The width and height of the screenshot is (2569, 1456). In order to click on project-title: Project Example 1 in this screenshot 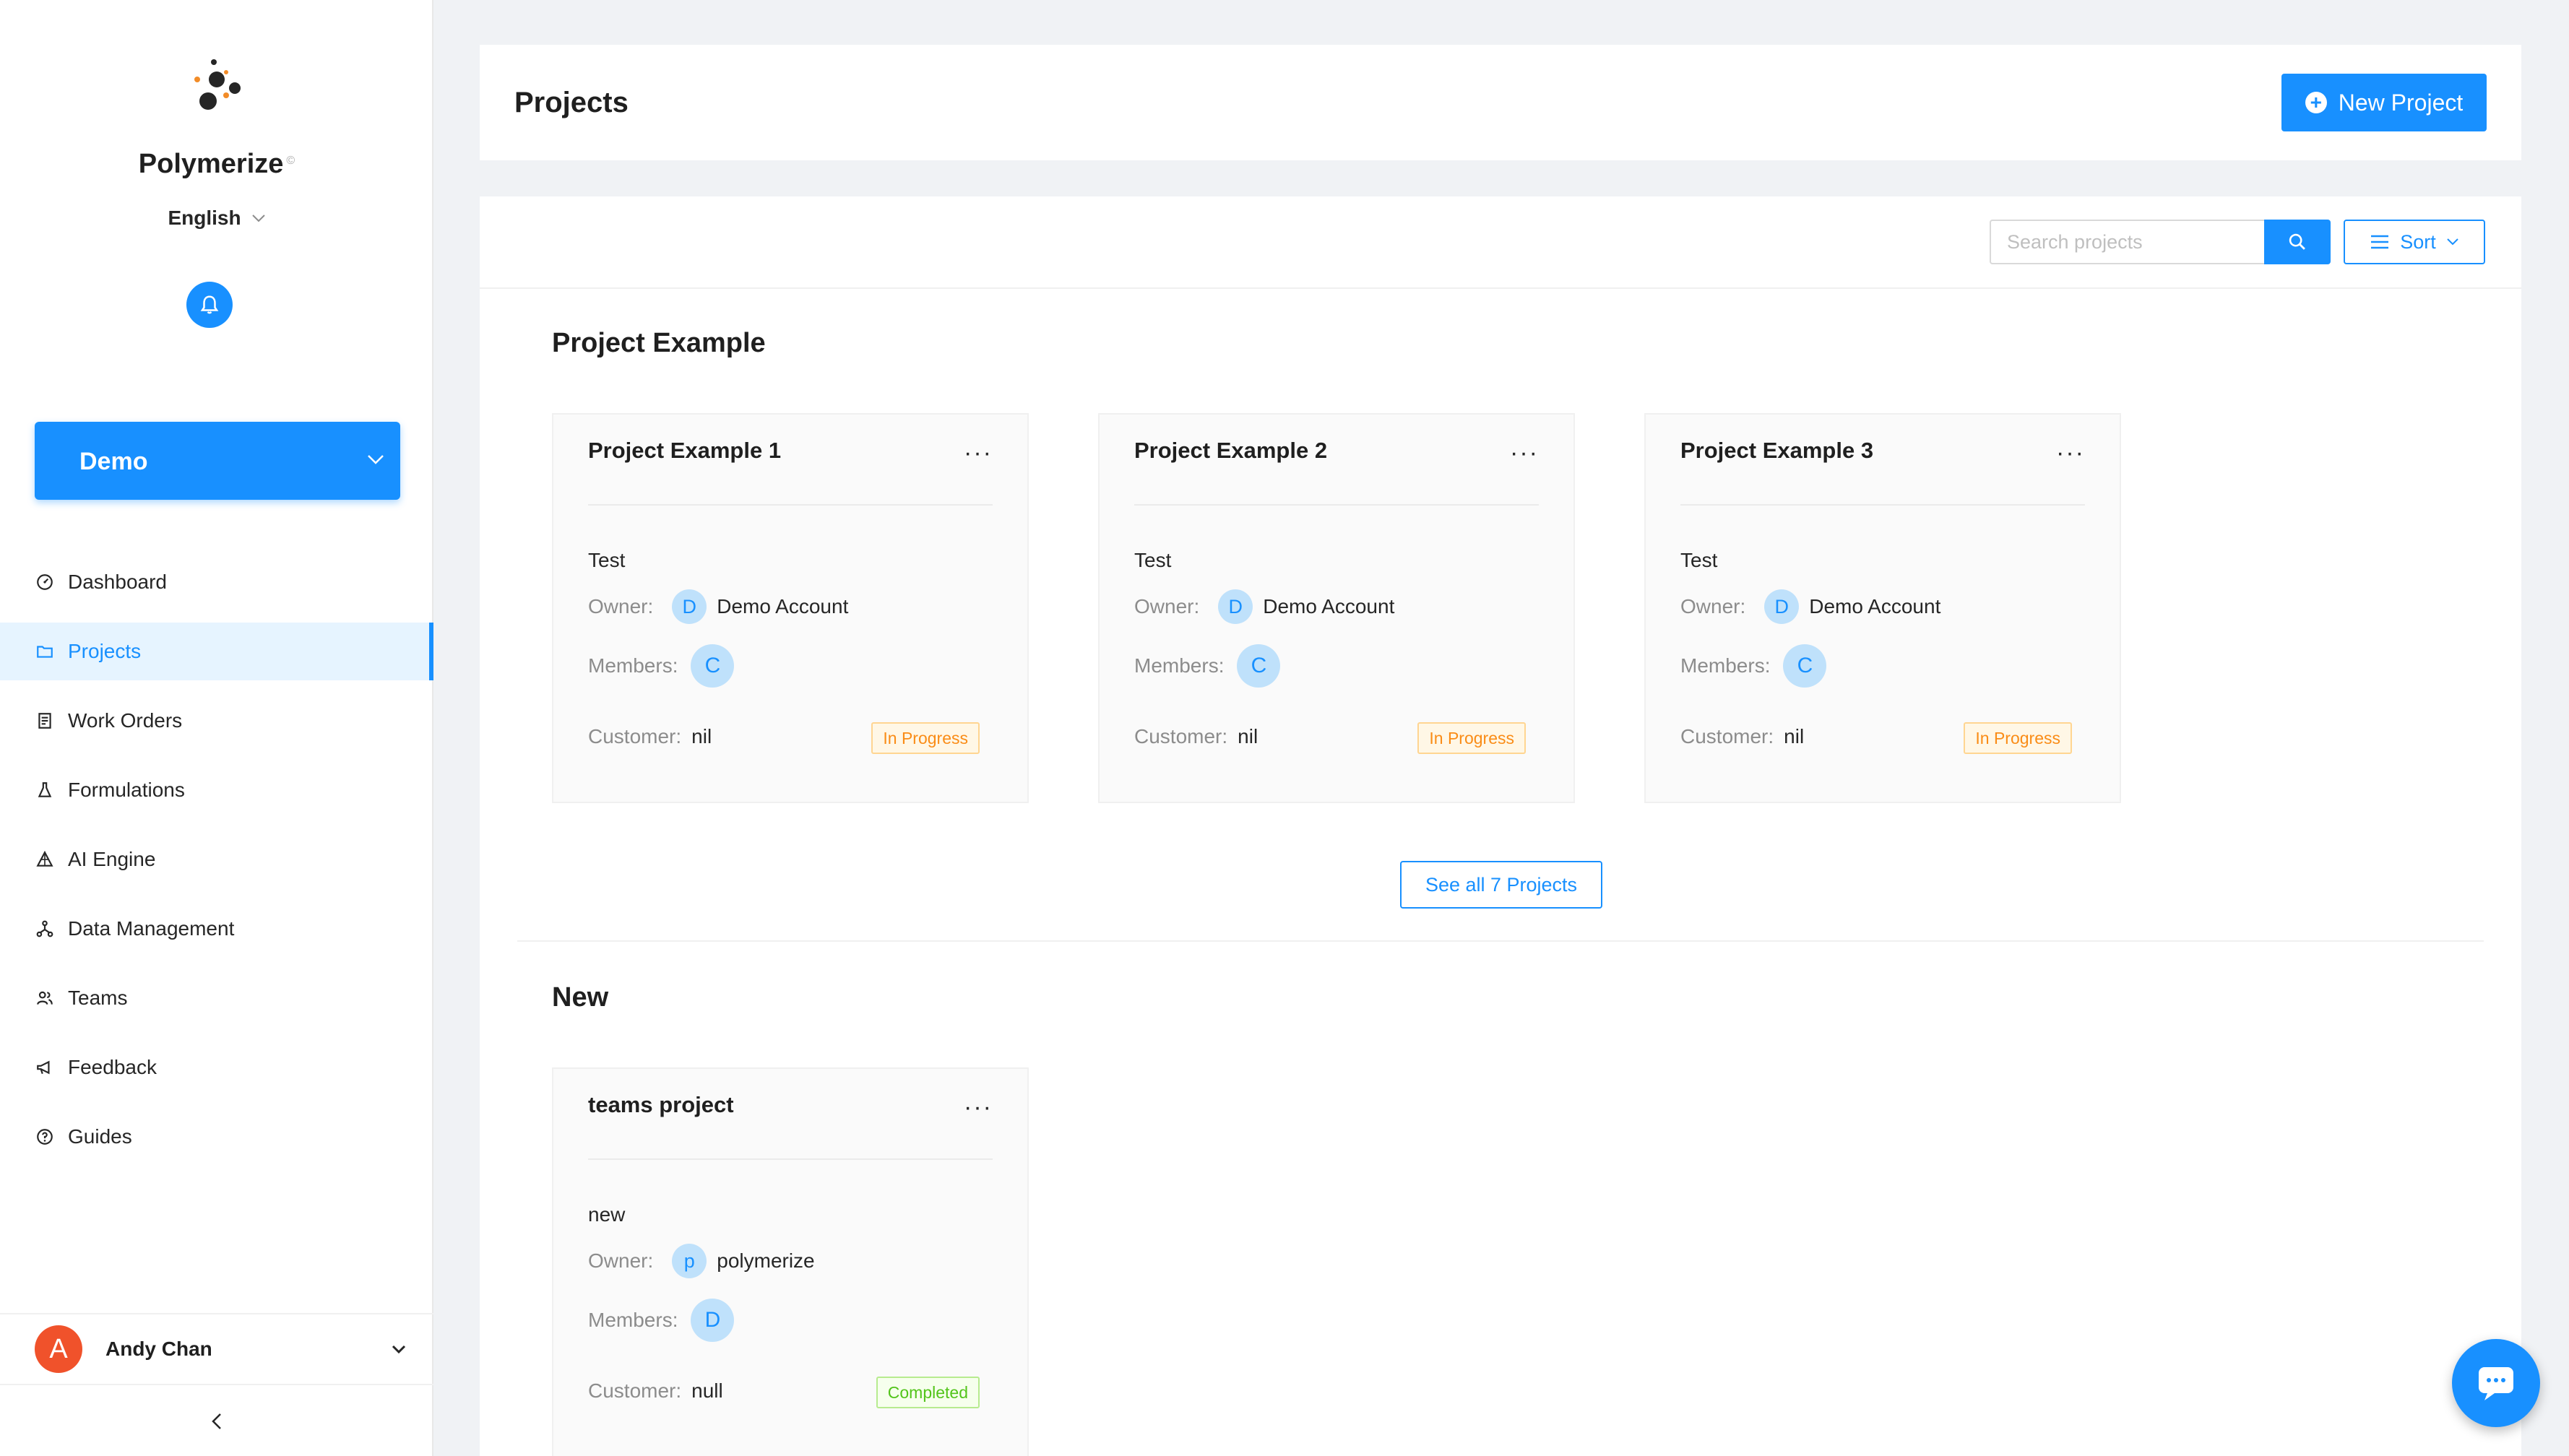, I will do `click(685, 450)`.